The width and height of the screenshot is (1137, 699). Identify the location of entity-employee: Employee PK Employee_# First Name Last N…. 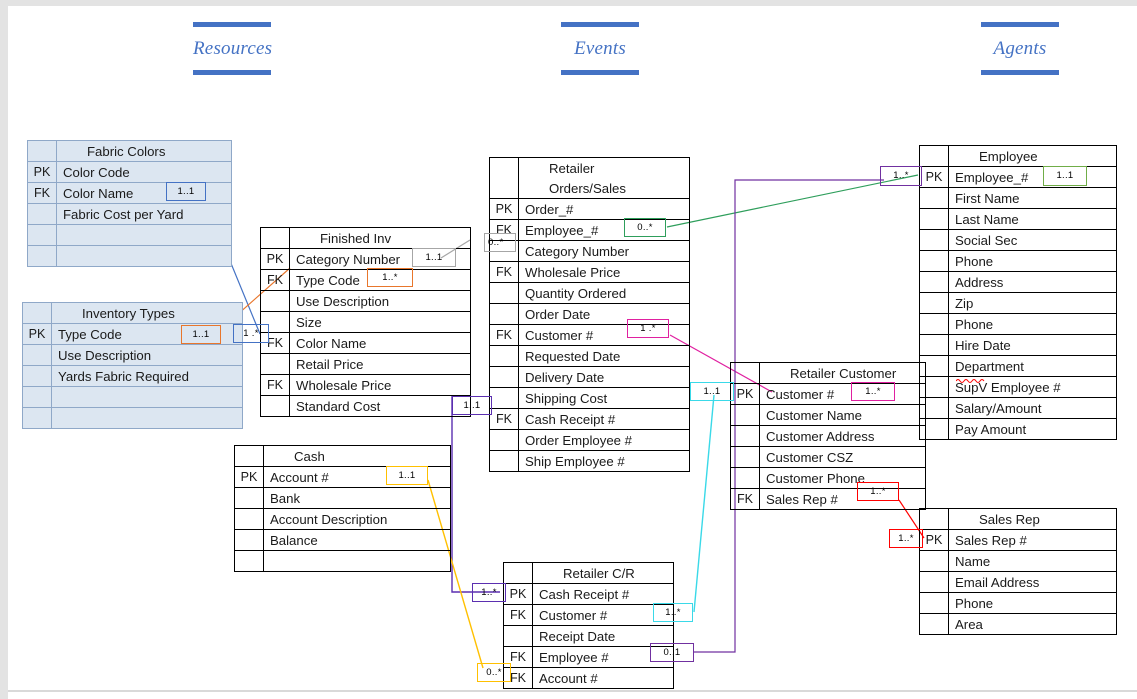
(1018, 292).